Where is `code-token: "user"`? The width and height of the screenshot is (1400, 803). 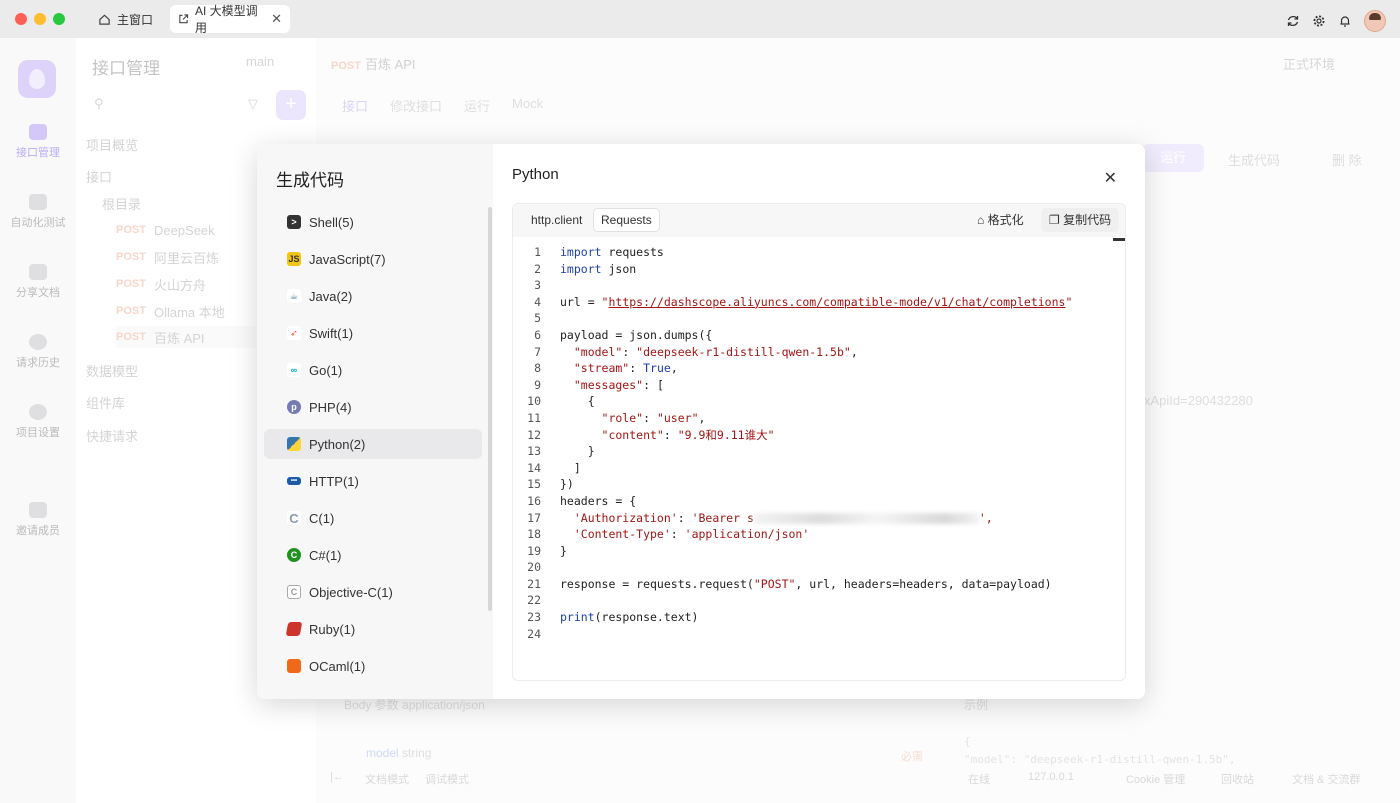
code-token: "user" is located at coordinates (677, 417).